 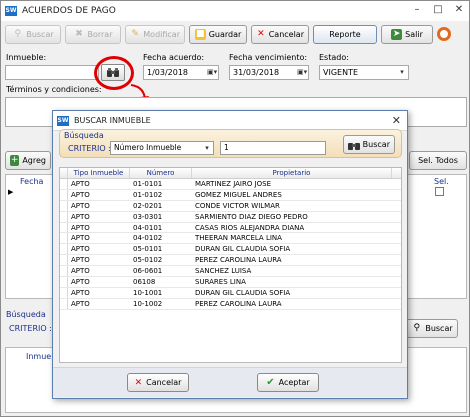 I want to click on cell-numero: 06108, so click(x=144, y=282).